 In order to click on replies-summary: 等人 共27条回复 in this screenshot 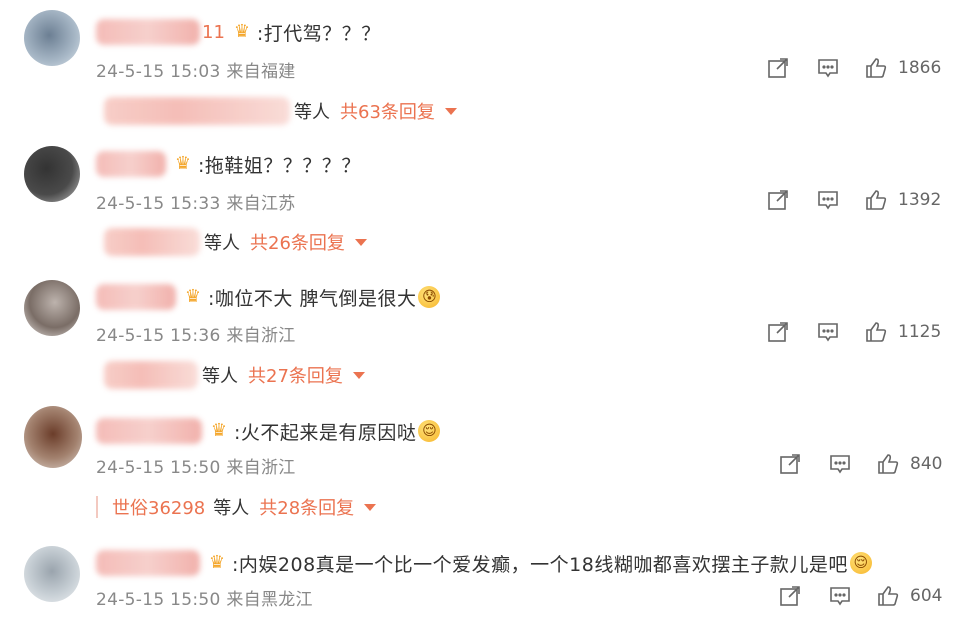, I will do `click(234, 375)`.